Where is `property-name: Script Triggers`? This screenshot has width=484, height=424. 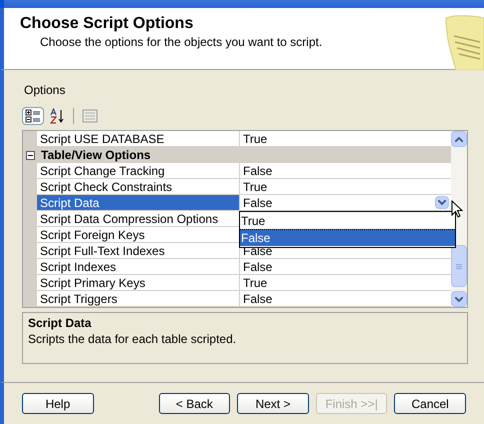 property-name: Script Triggers is located at coordinates (138, 299).